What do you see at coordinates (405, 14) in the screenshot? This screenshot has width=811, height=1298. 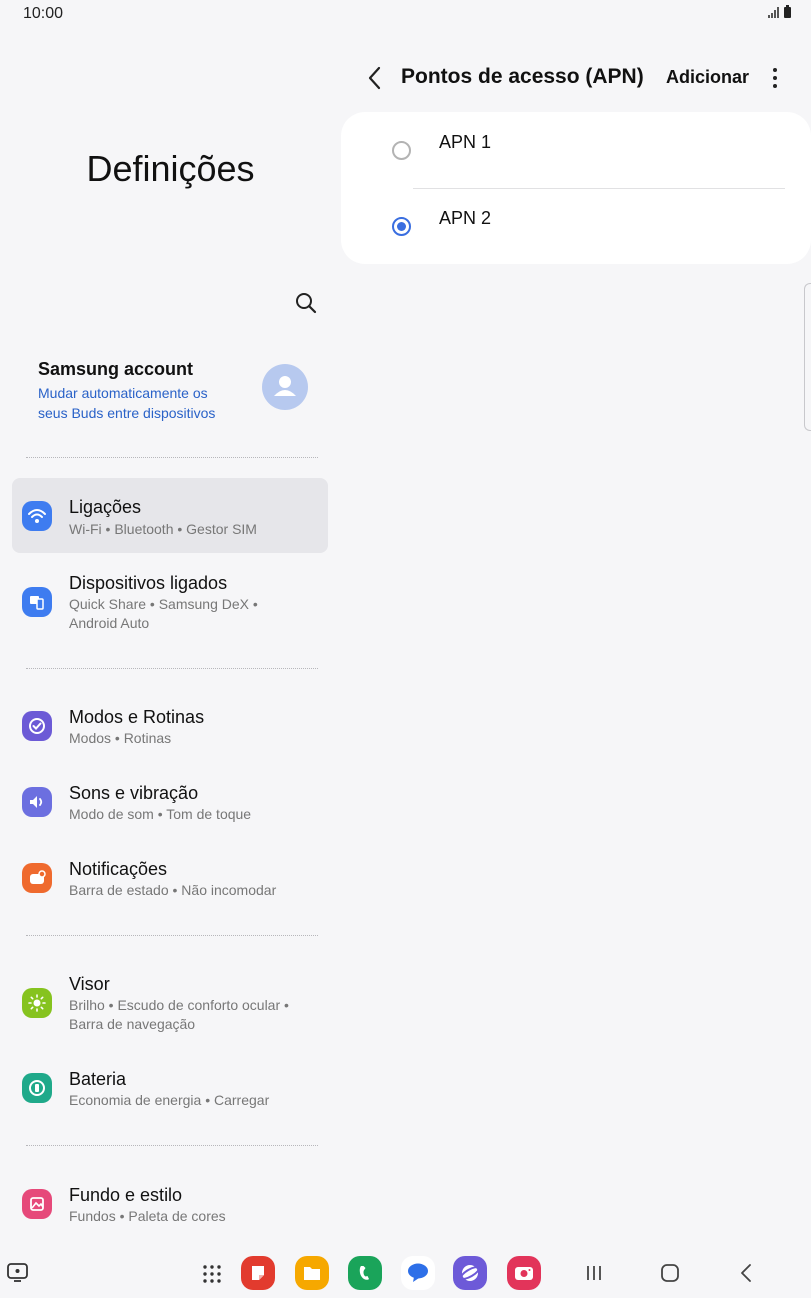 I see `status-bar: 10:00` at bounding box center [405, 14].